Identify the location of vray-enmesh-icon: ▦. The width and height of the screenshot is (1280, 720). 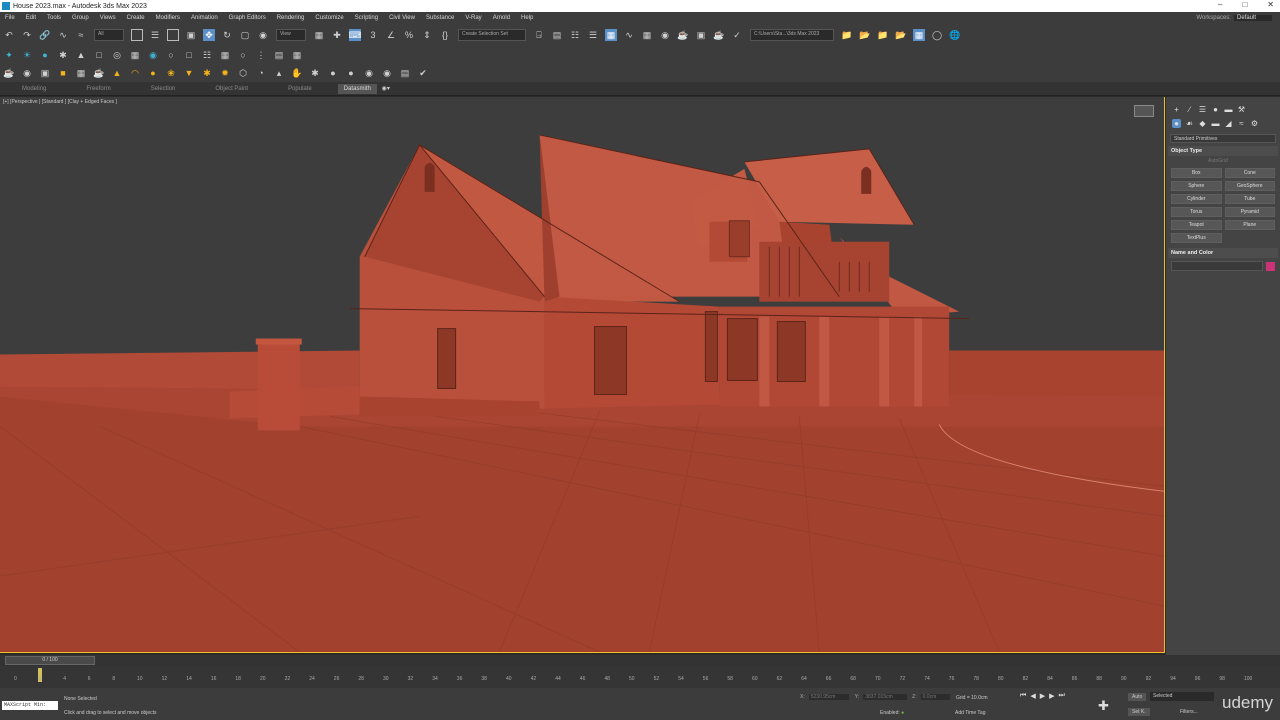
(225, 55).